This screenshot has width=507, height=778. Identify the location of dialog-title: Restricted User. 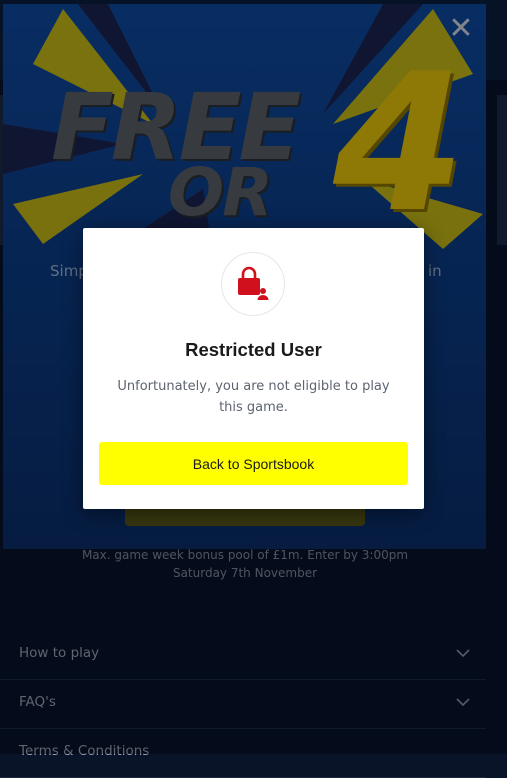
(253, 349).